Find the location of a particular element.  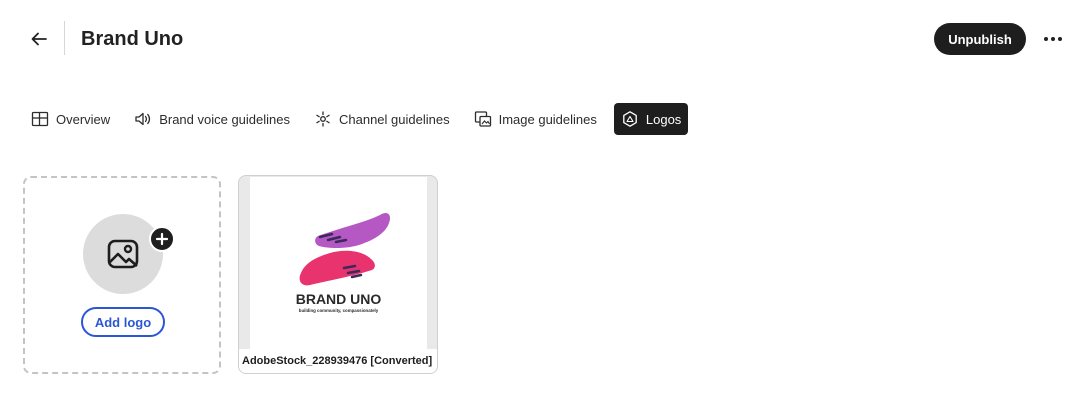

more-actions-button is located at coordinates (1053, 39).